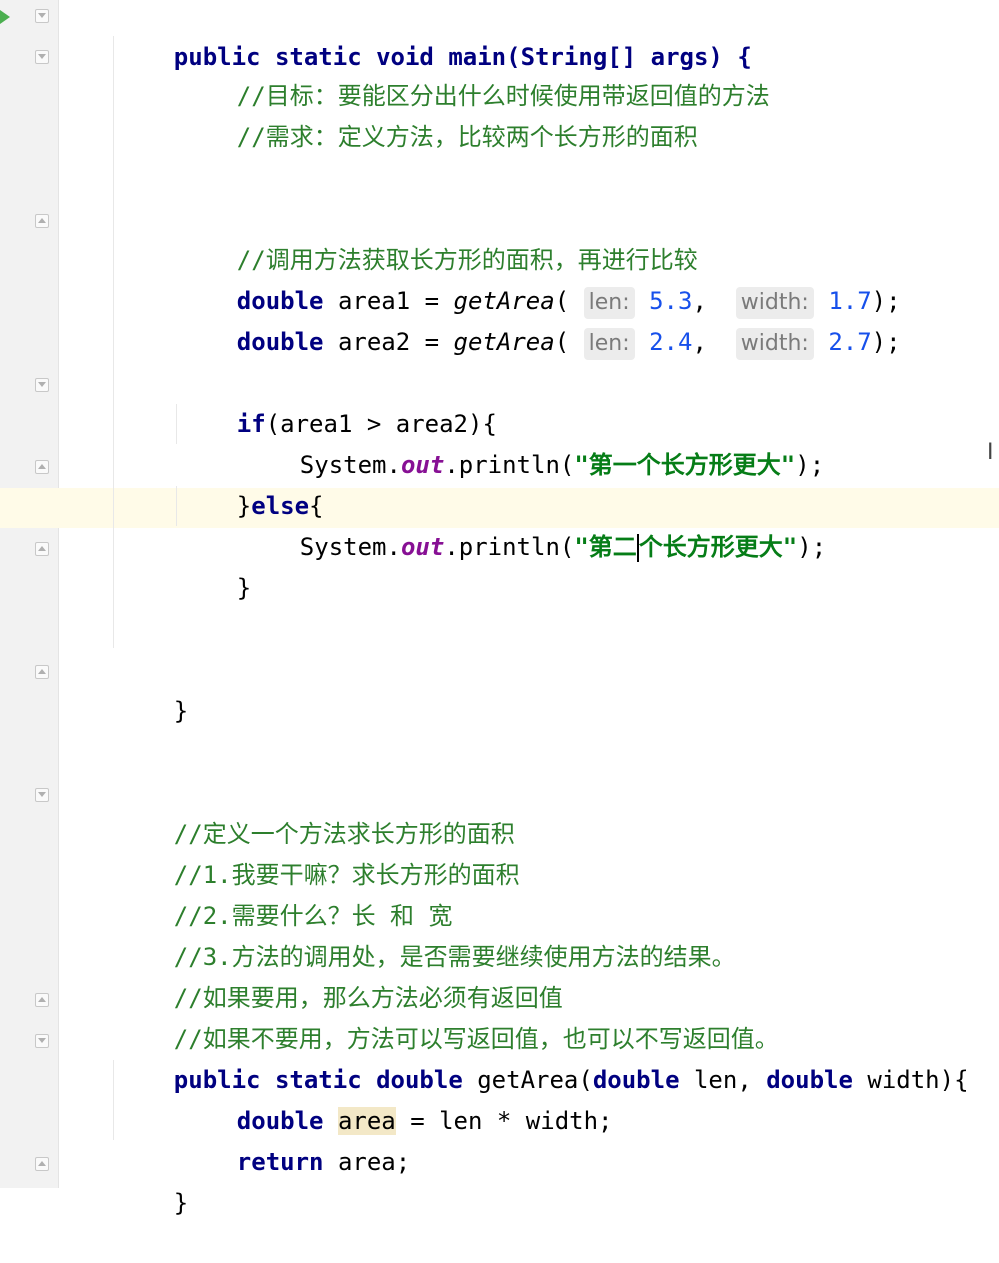 The height and width of the screenshot is (1263, 999). Describe the element at coordinates (671, 342) in the screenshot. I see `arg-value: 2.4` at that location.